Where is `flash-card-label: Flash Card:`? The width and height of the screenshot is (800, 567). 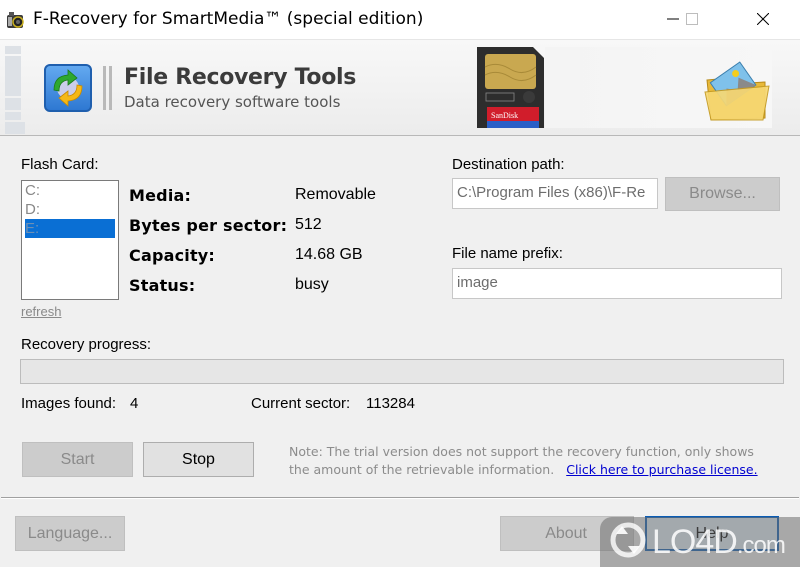
flash-card-label: Flash Card: is located at coordinates (60, 164).